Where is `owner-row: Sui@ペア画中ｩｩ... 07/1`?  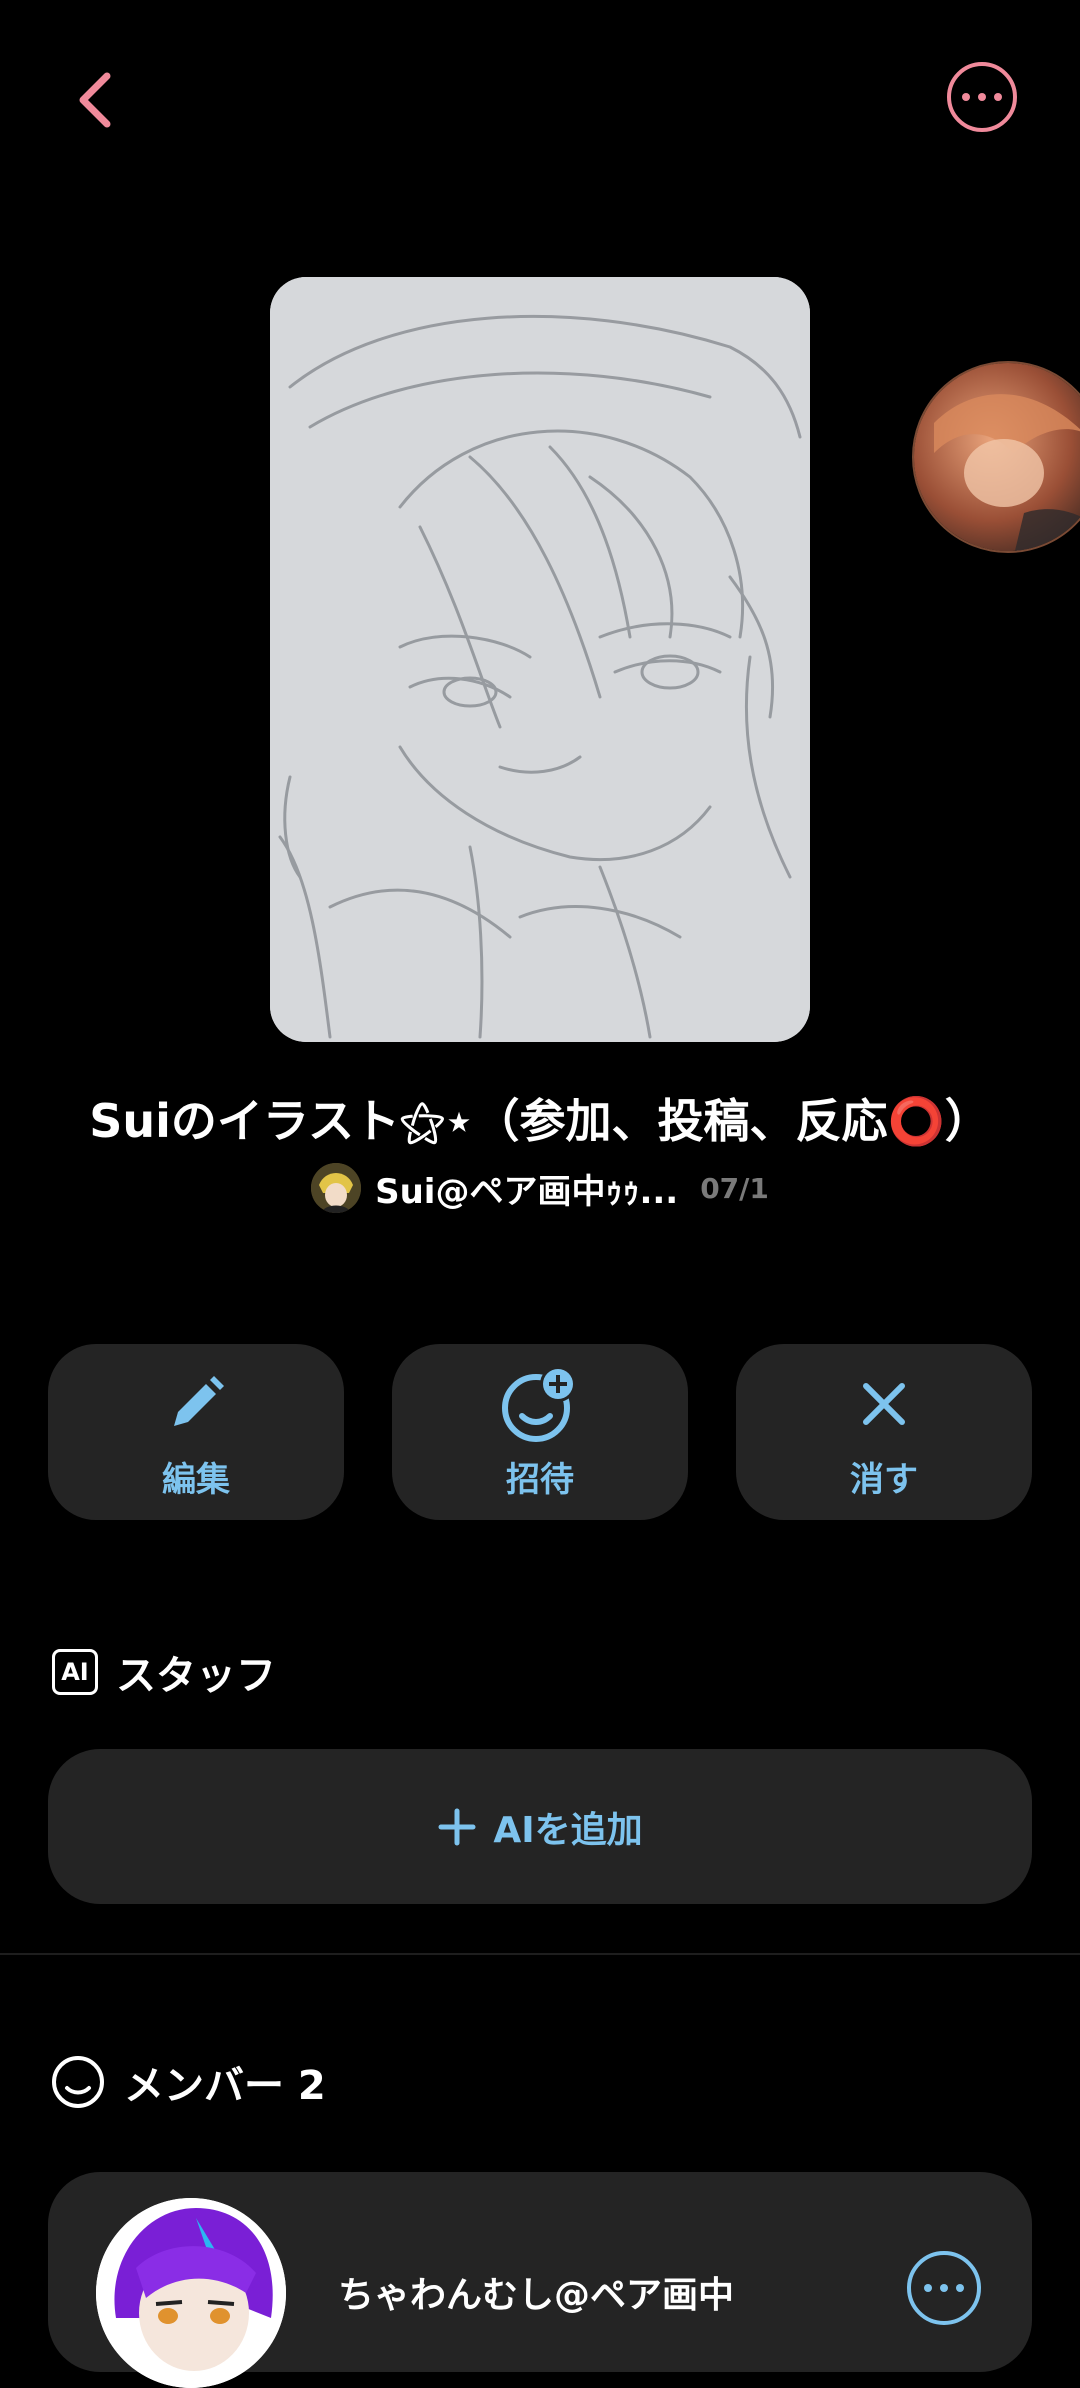 owner-row: Sui@ペア画中ｩｩ... 07/1 is located at coordinates (540, 1188).